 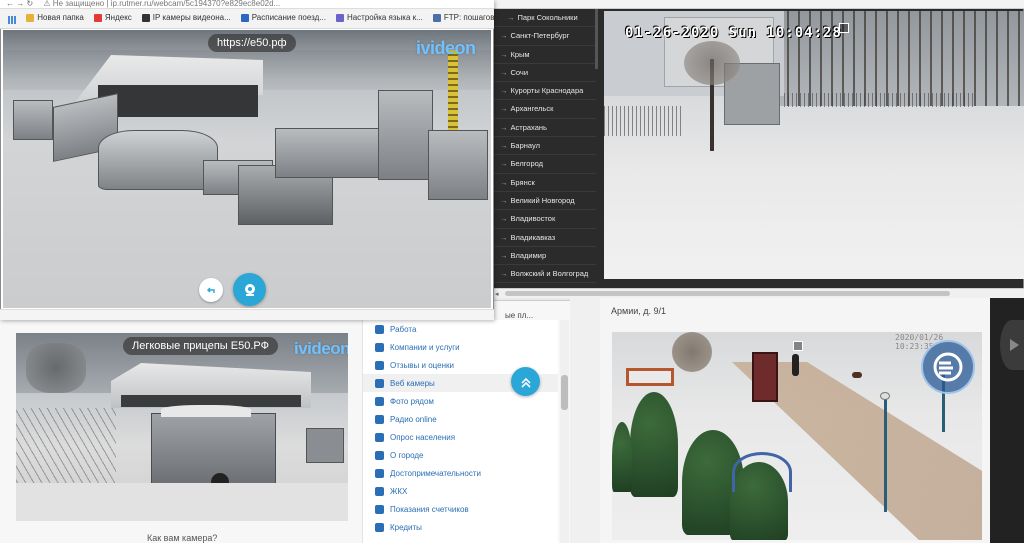 I want to click on city-label: Сочи, so click(x=519, y=72).